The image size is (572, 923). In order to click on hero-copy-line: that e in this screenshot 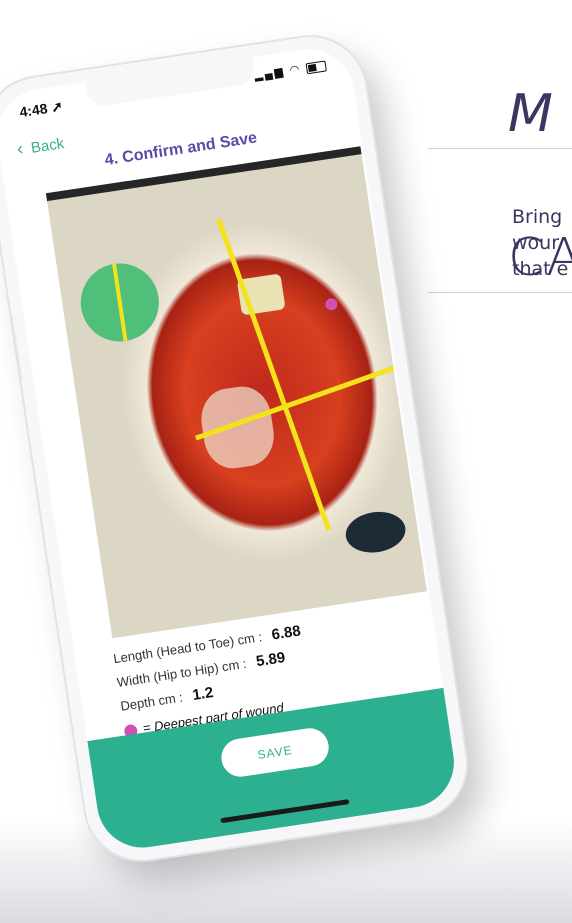, I will do `click(540, 269)`.